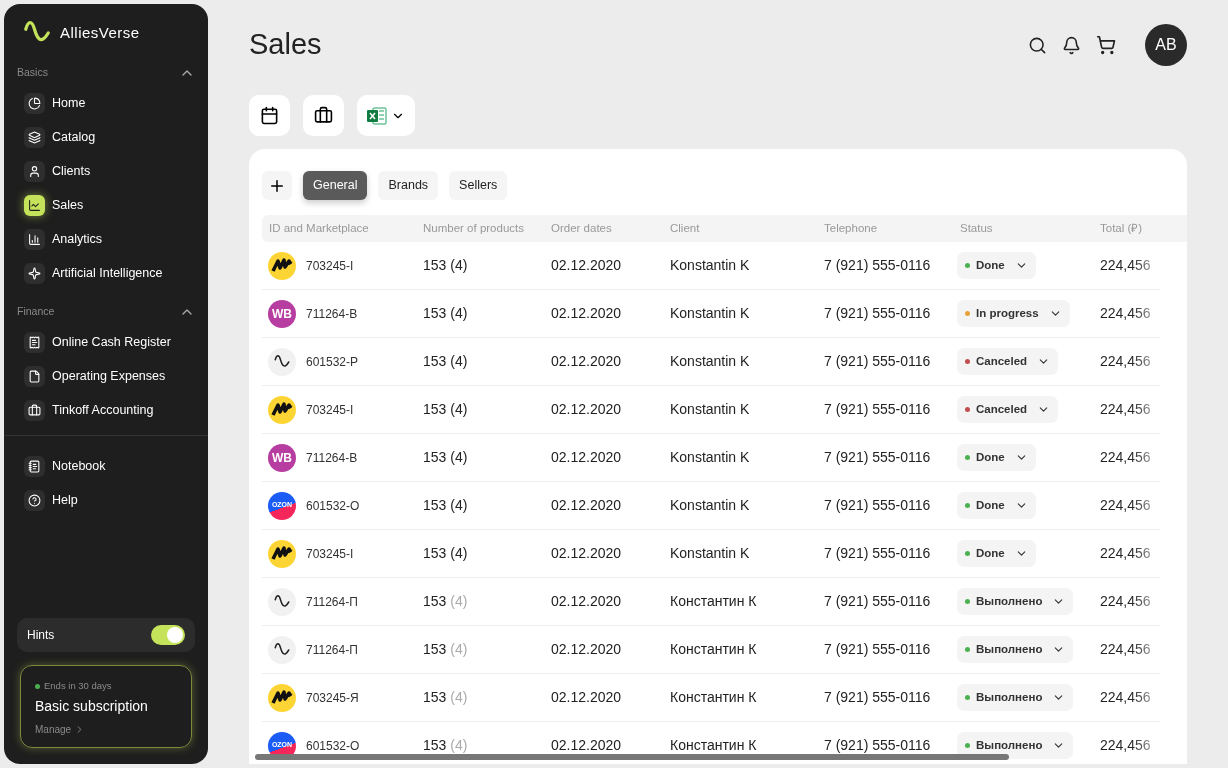 The width and height of the screenshot is (1228, 768). Describe the element at coordinates (332, 650) in the screenshot. I see `order-id: 711264-П` at that location.